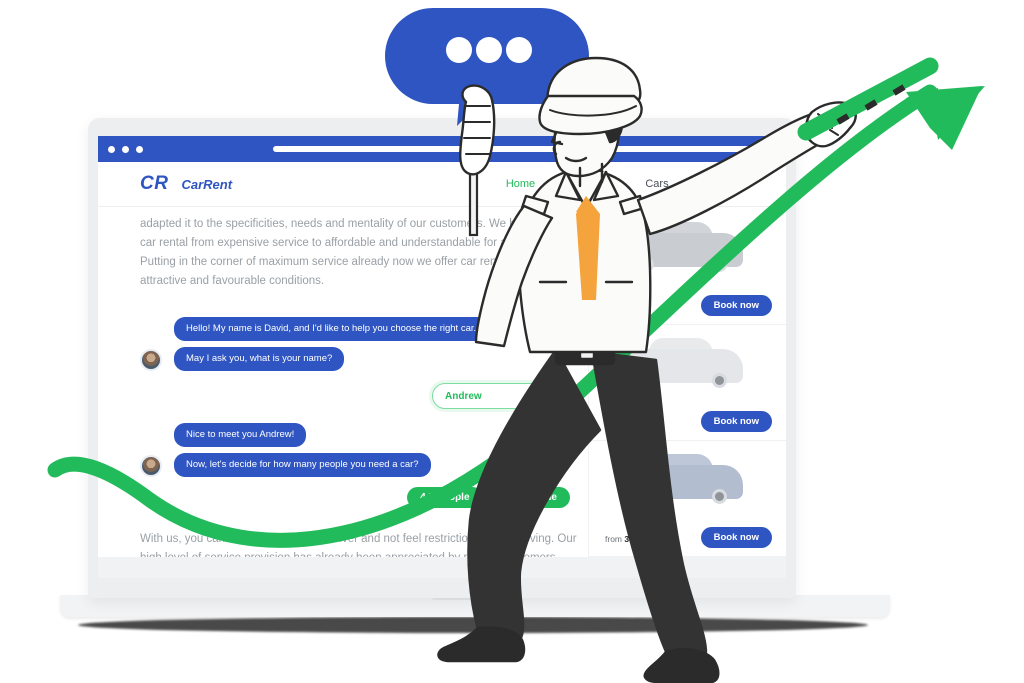 The image size is (1024, 683). I want to click on nav-item-services: Services, so click(590, 184).